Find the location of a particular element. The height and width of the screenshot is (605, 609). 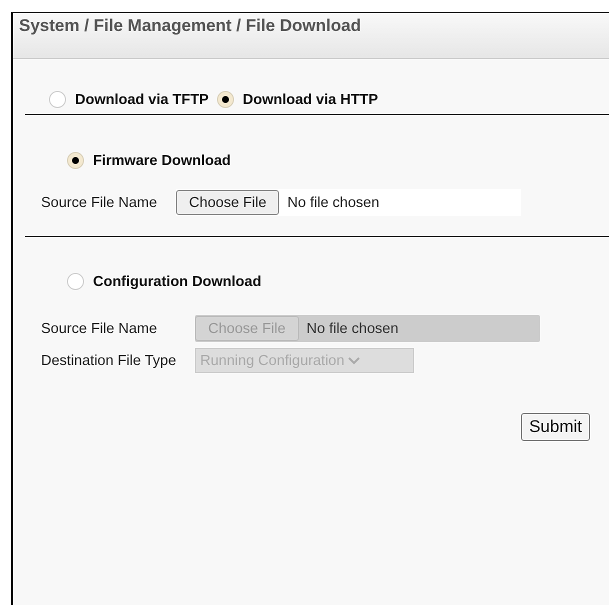

radio-label: Download via TFTP is located at coordinates (142, 100).